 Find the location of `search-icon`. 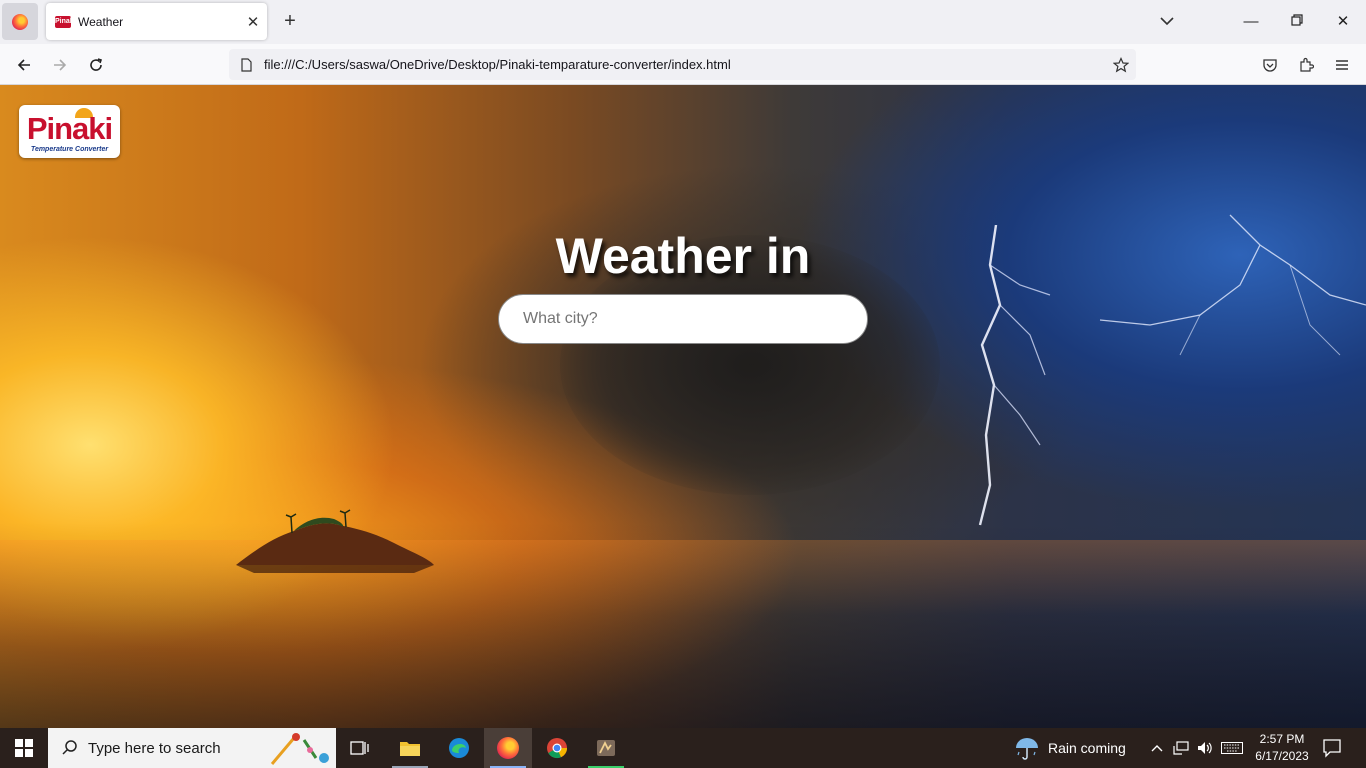

search-icon is located at coordinates (69, 747).